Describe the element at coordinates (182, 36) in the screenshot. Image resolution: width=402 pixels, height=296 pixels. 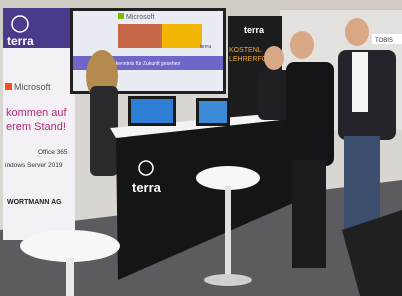
I see `screen-highlight` at that location.